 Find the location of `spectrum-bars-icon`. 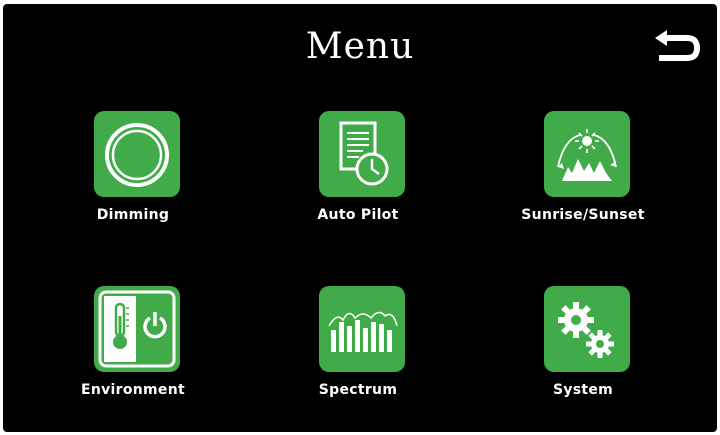

spectrum-bars-icon is located at coordinates (363, 331).